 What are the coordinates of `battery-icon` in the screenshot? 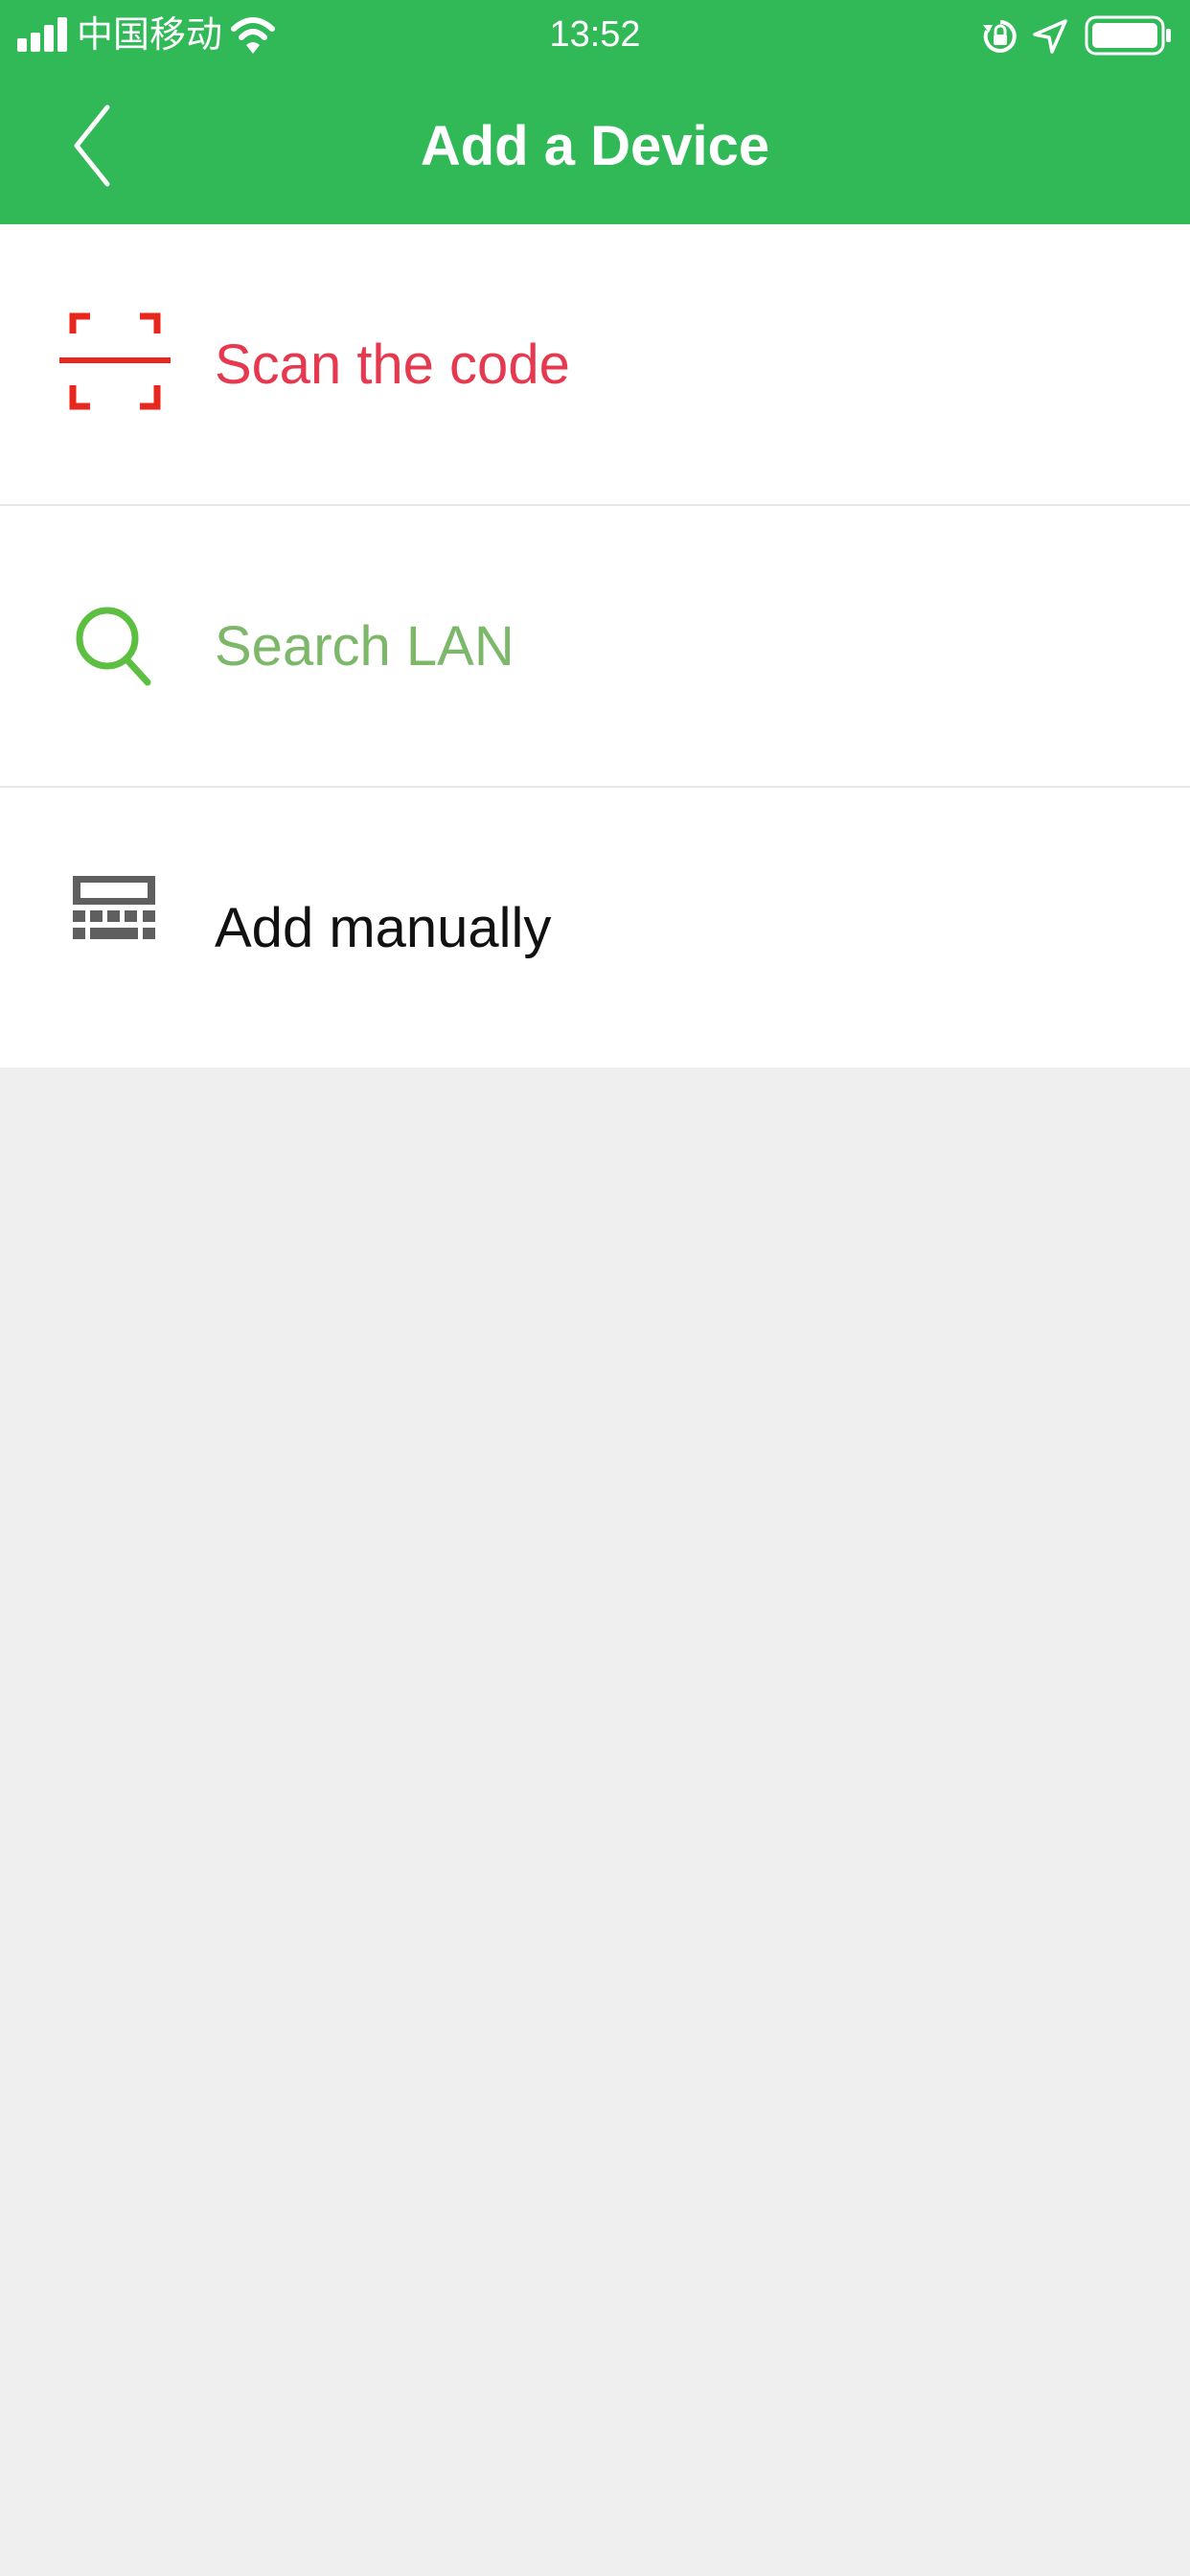 It's located at (1128, 35).